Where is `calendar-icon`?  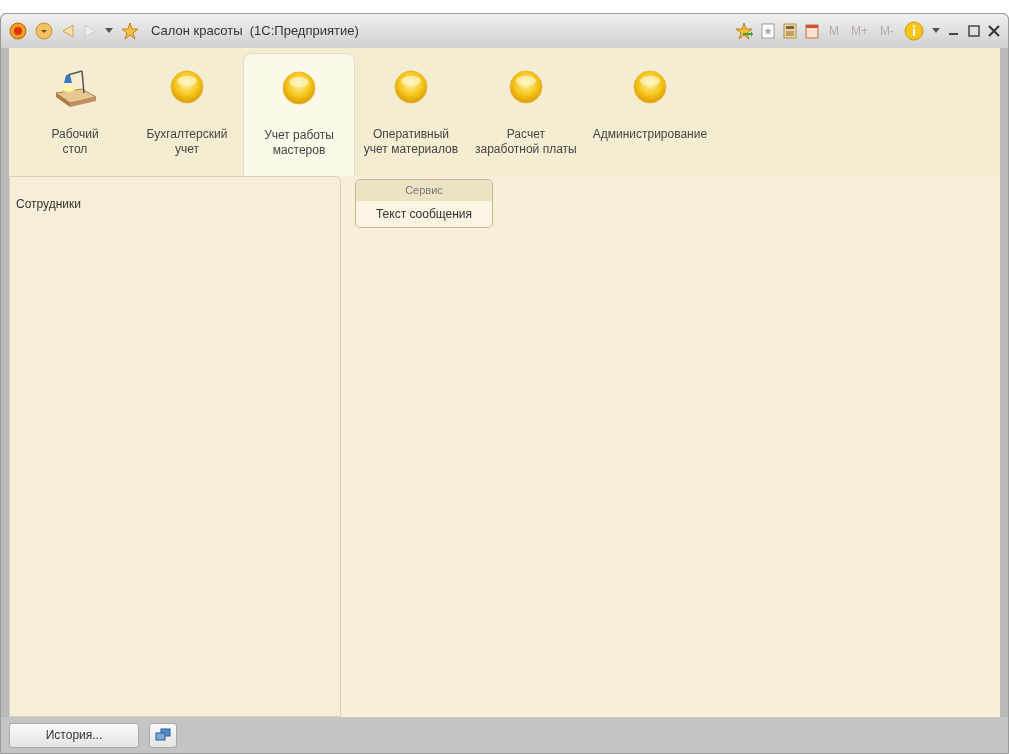
calendar-icon is located at coordinates (812, 31).